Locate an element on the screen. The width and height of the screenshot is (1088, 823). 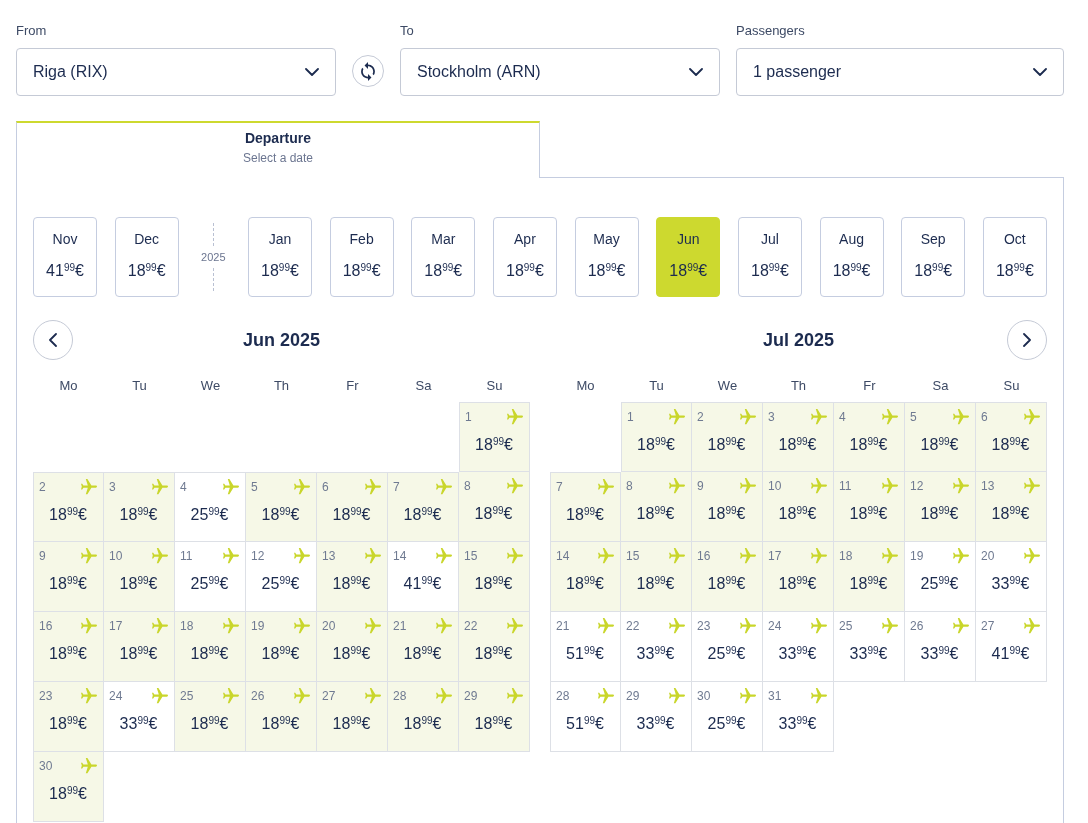
date-cell: 23 18$^{99}$€ is located at coordinates (68, 717).